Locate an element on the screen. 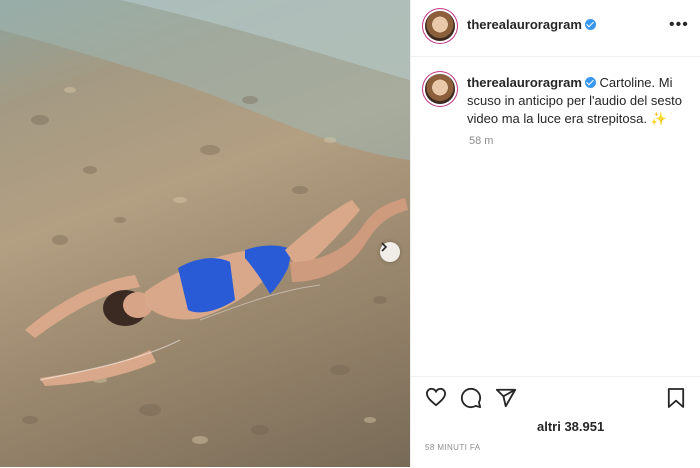 Image resolution: width=700 pixels, height=468 pixels. chevron-right-icon is located at coordinates (384, 247).